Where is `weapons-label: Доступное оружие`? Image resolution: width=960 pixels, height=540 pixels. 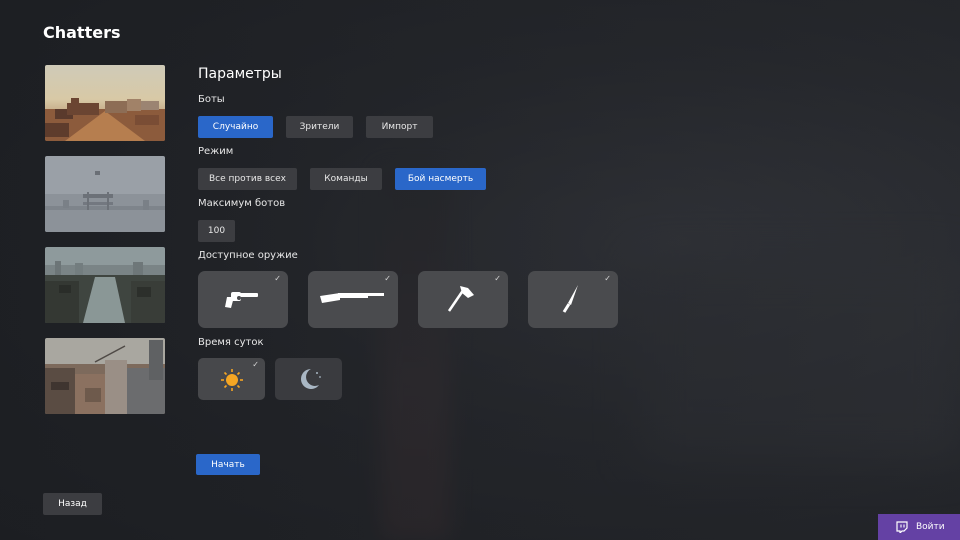
weapons-label: Доступное оружие is located at coordinates (248, 255).